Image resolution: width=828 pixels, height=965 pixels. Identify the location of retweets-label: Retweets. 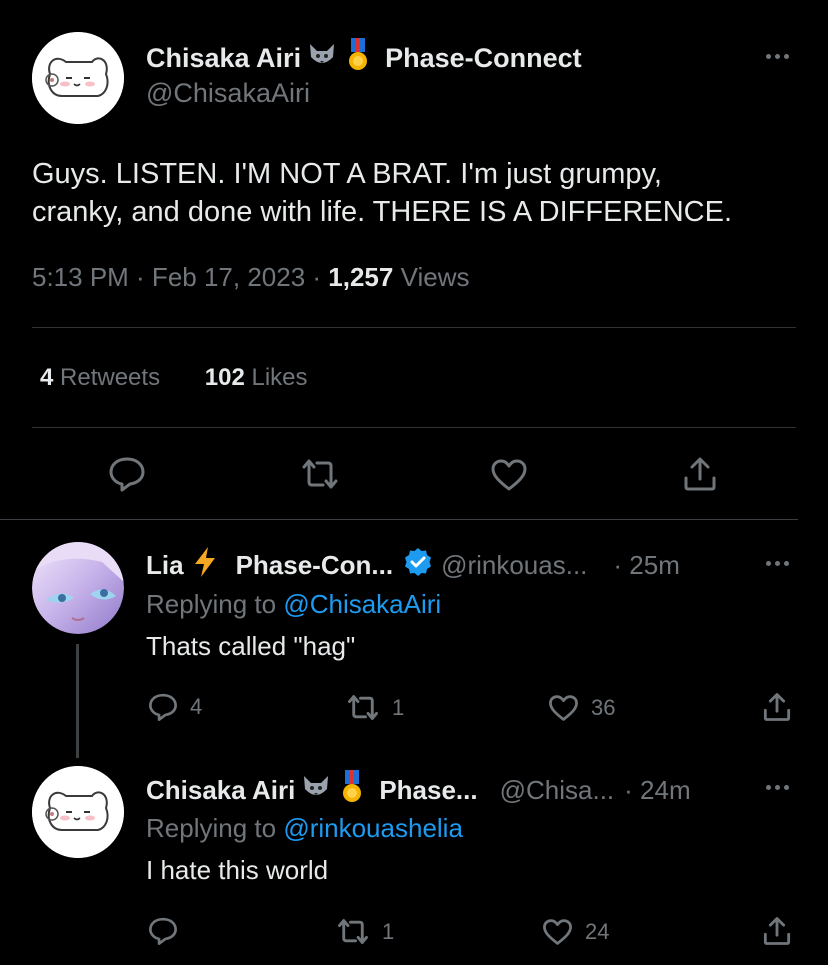
(107, 377).